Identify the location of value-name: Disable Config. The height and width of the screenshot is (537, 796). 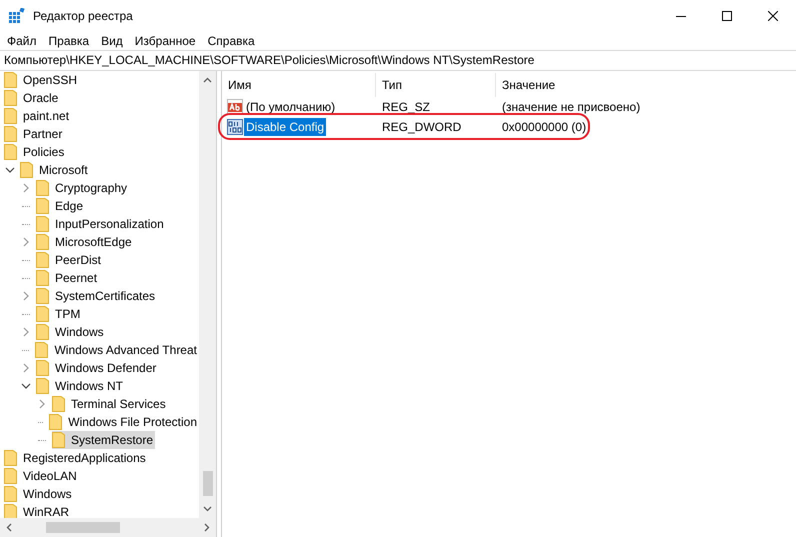
(285, 127).